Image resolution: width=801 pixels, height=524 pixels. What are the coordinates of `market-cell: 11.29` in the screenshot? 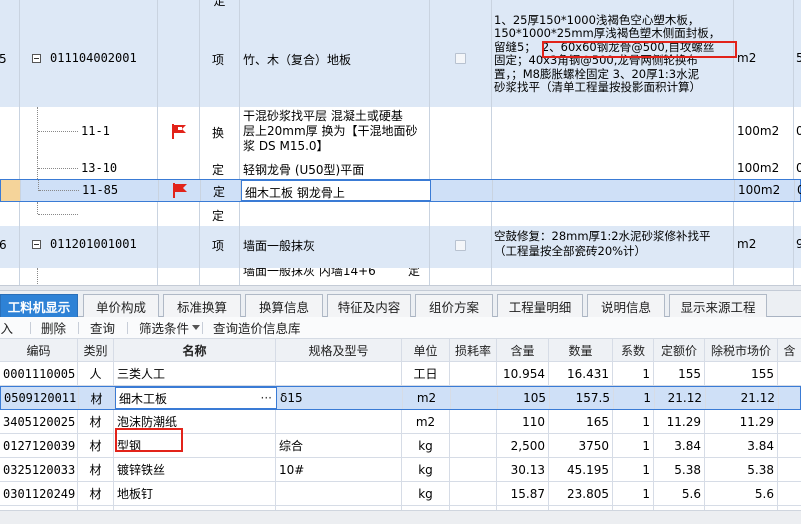 It's located at (741, 421).